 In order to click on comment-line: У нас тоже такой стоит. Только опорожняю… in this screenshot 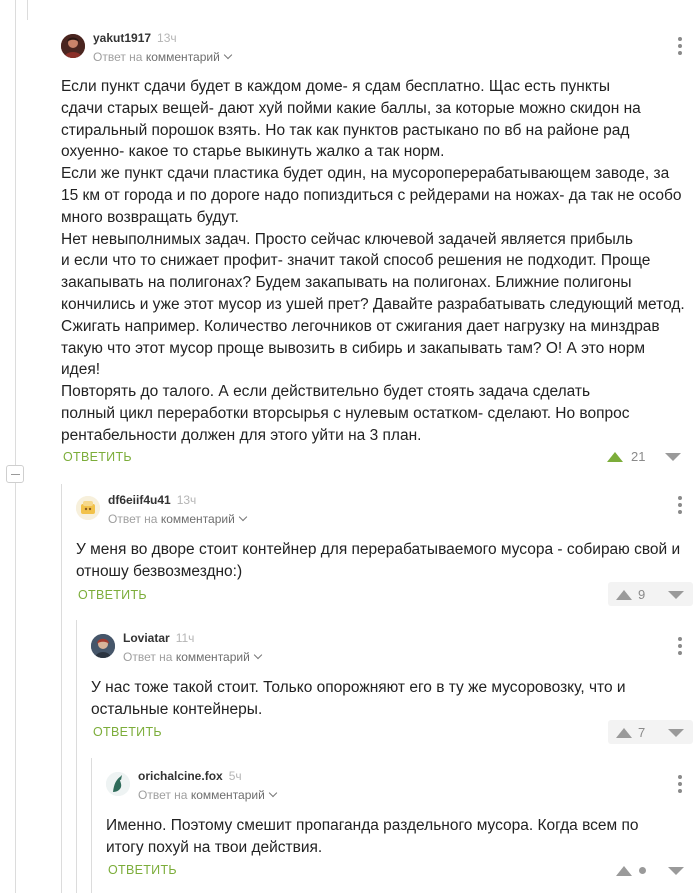, I will do `click(358, 687)`.